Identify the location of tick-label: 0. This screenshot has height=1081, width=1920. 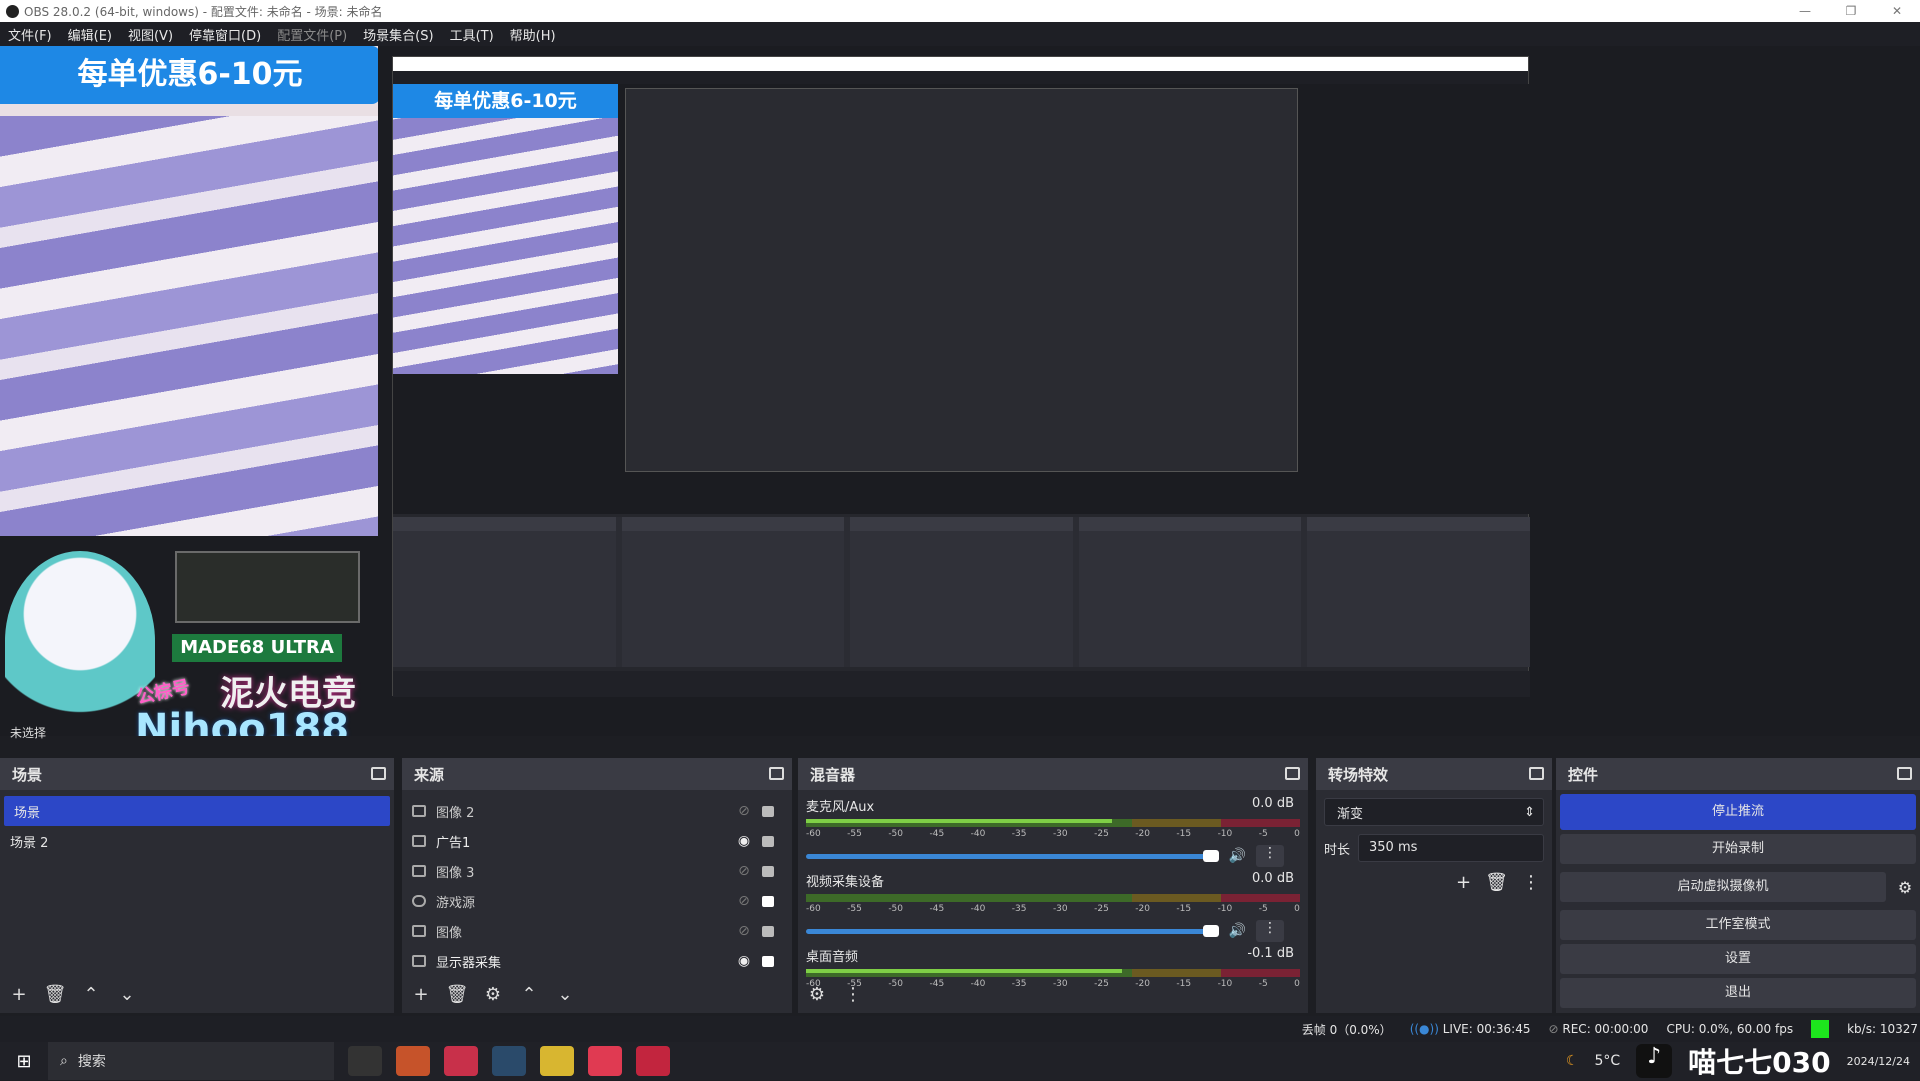
(1297, 834).